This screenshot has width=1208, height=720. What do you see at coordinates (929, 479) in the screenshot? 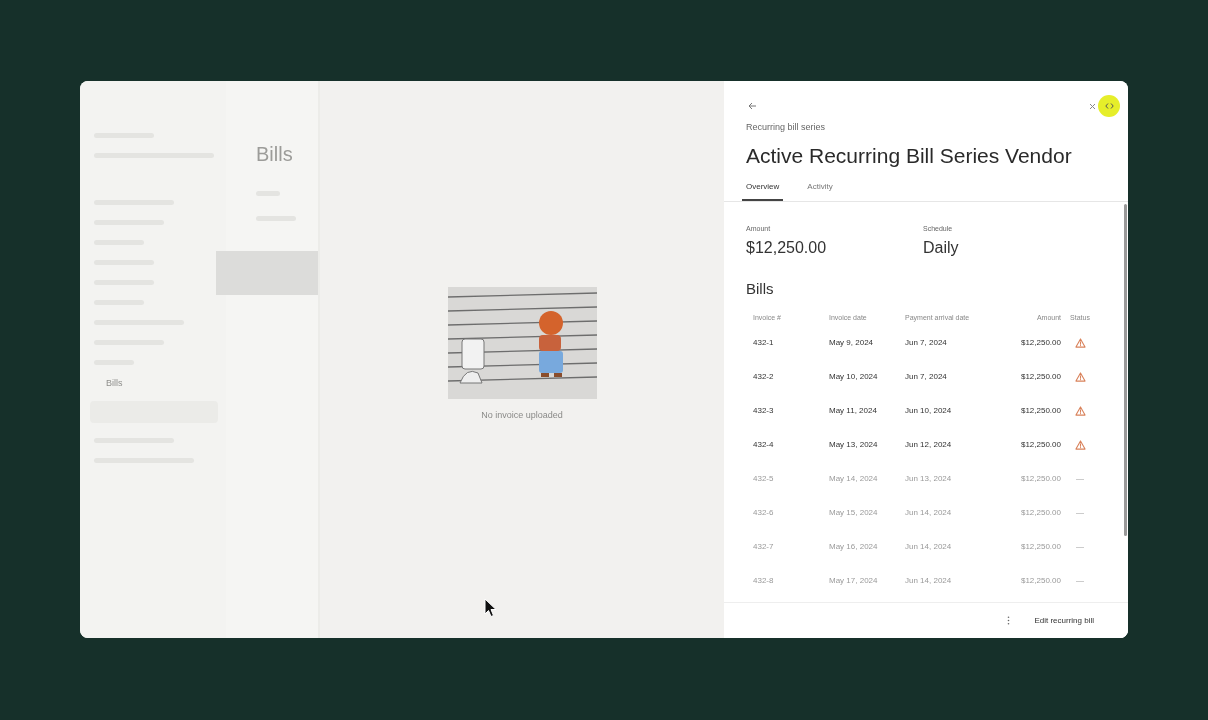
I see `table-cell-text: Jun 13, 2024` at bounding box center [929, 479].